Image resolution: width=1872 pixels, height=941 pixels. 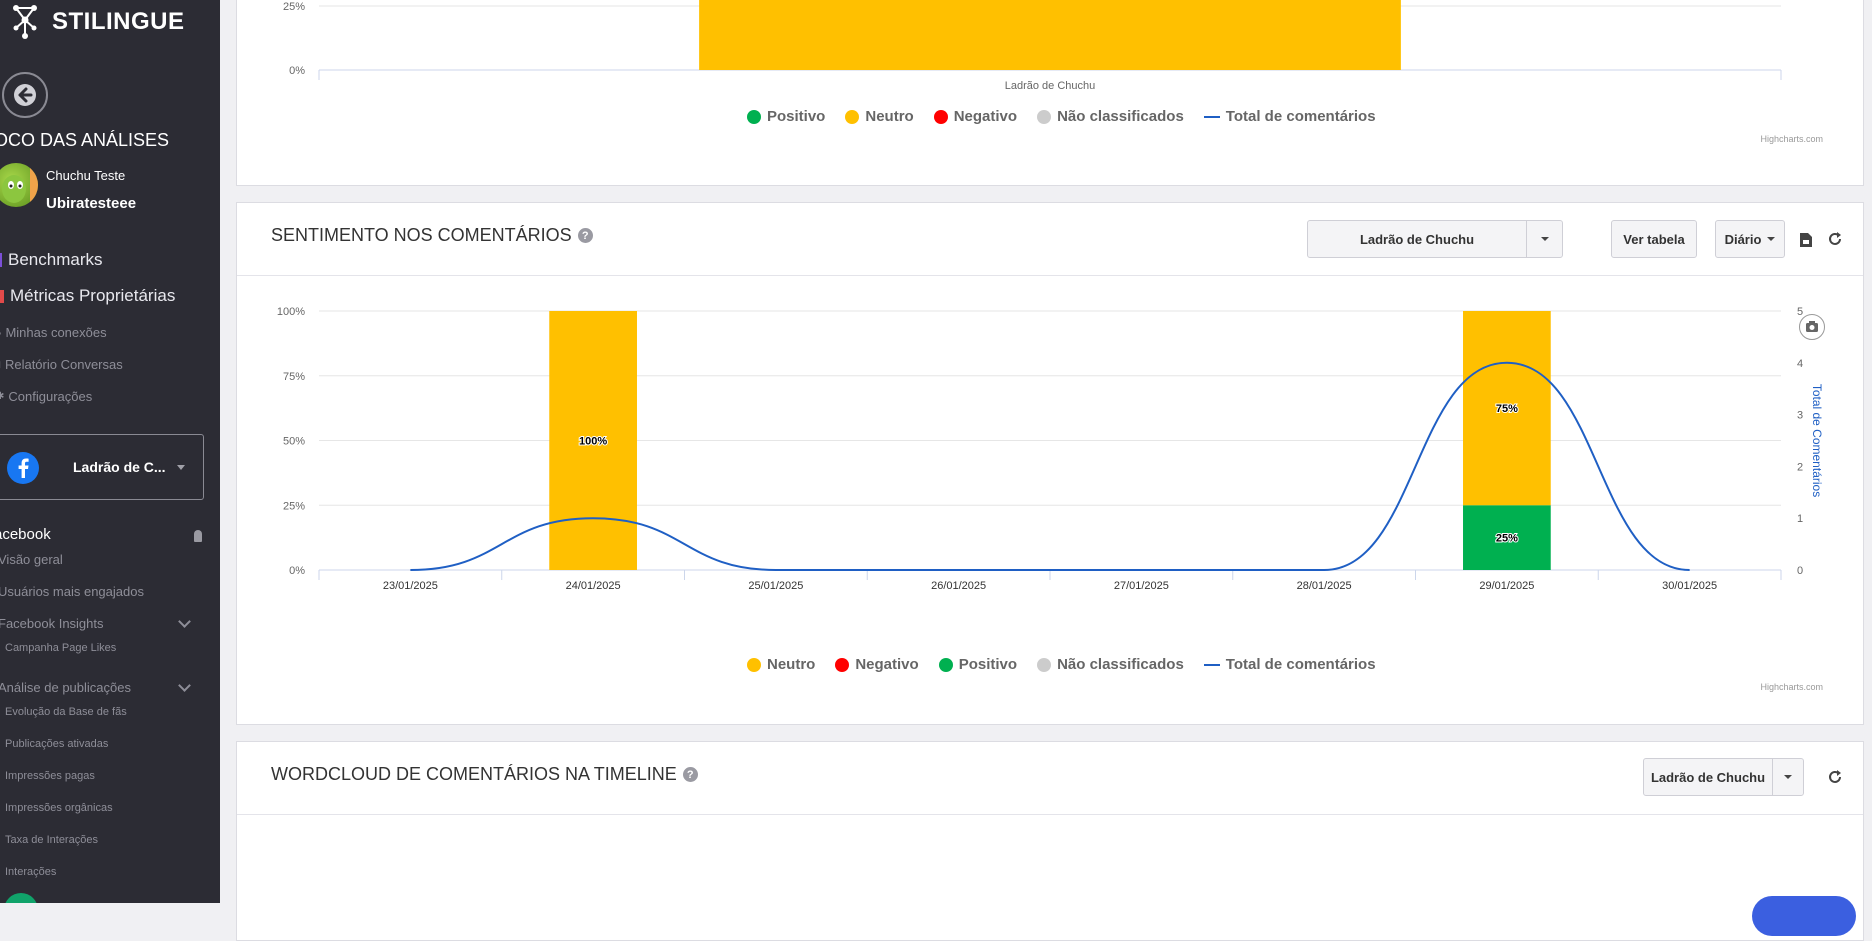 I want to click on nav-label: Análise de publicações, so click(x=65, y=687).